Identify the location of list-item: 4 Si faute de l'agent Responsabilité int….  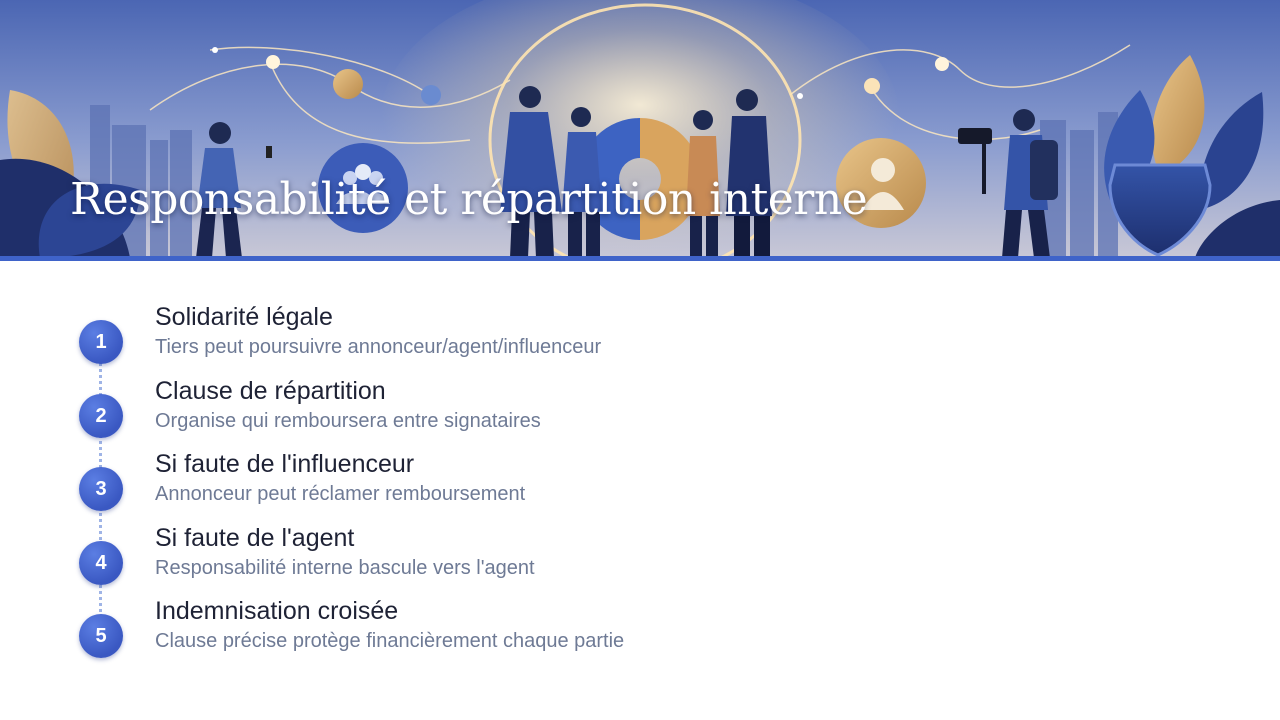
(640, 556).